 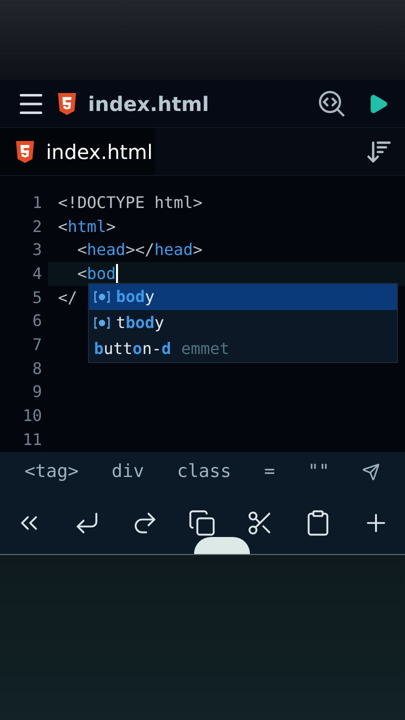 What do you see at coordinates (37, 227) in the screenshot?
I see `line-number: 2` at bounding box center [37, 227].